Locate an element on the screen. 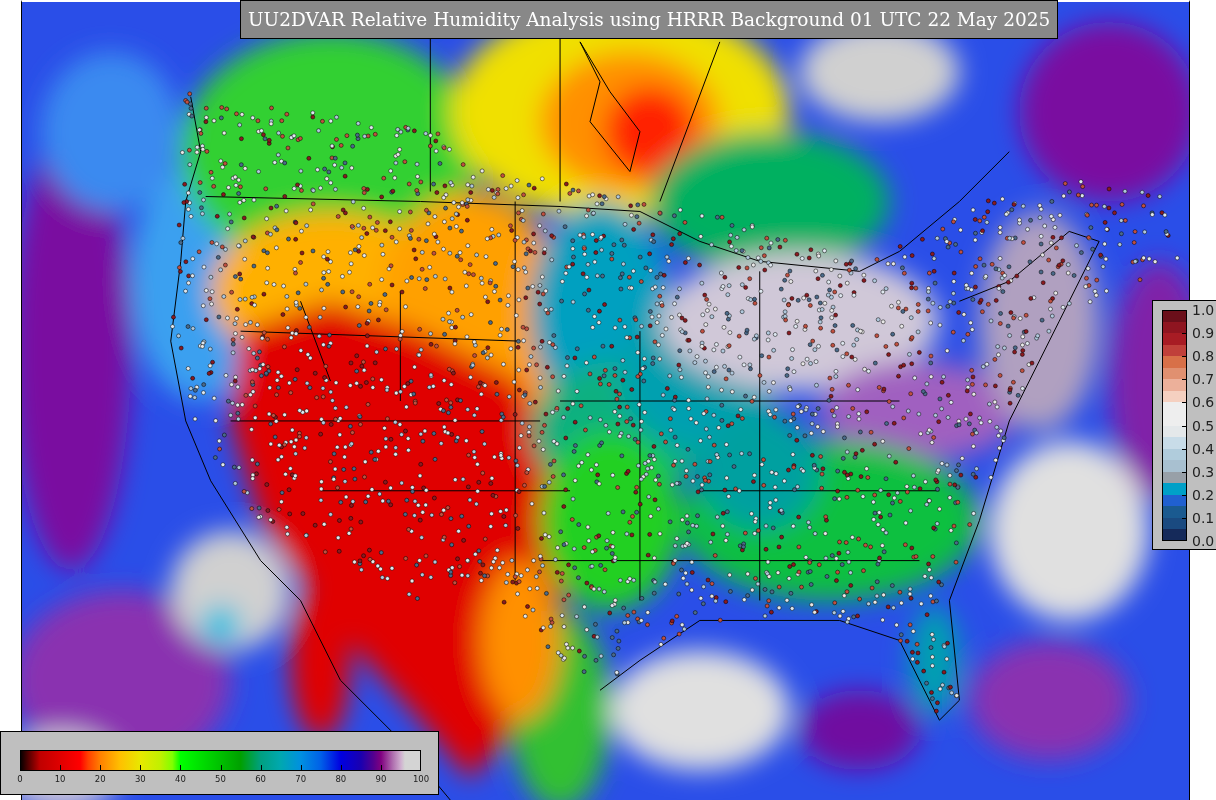  tick-label: 0.7 is located at coordinates (1203, 379).